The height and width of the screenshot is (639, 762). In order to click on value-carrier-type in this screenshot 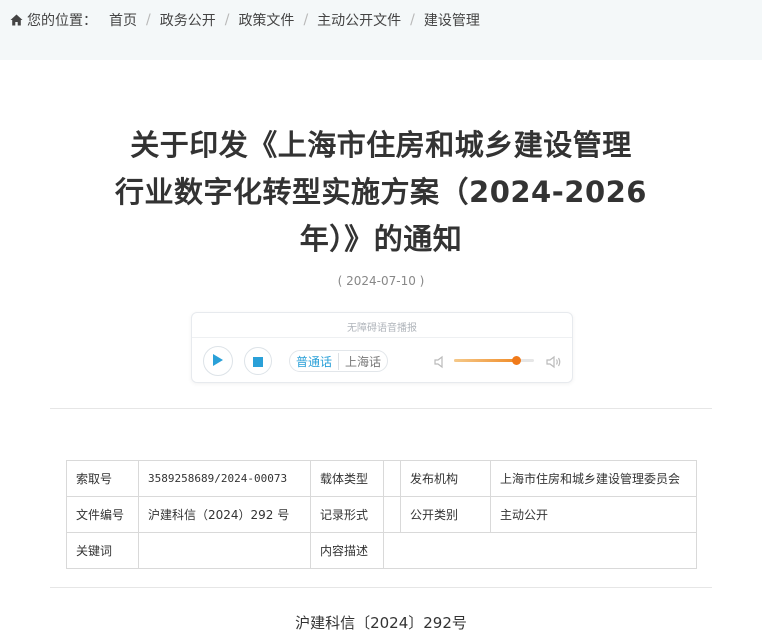, I will do `click(392, 478)`.